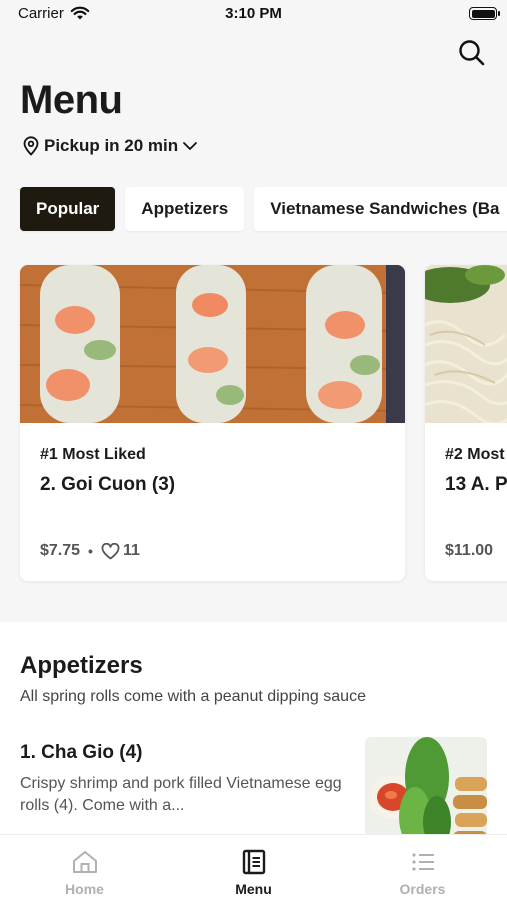  Describe the element at coordinates (108, 484) in the screenshot. I see `card-item-name: 2. Goi Cuon (3)` at that location.